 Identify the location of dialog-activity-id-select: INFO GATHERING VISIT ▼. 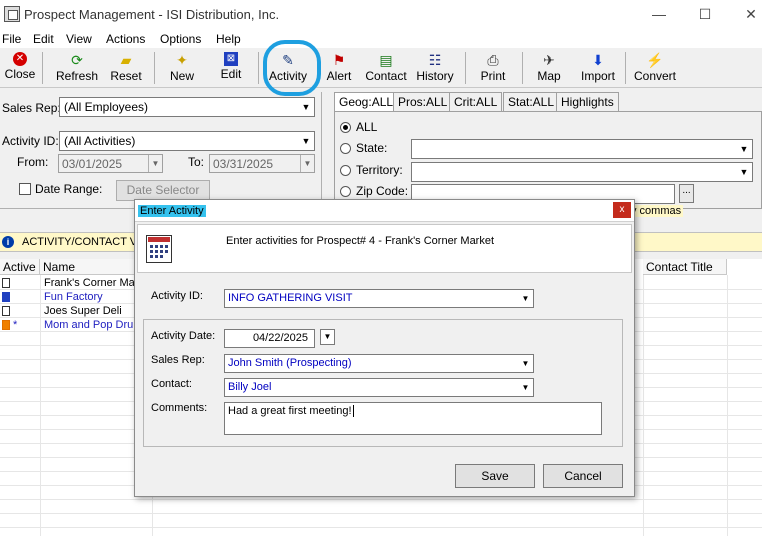
(379, 298).